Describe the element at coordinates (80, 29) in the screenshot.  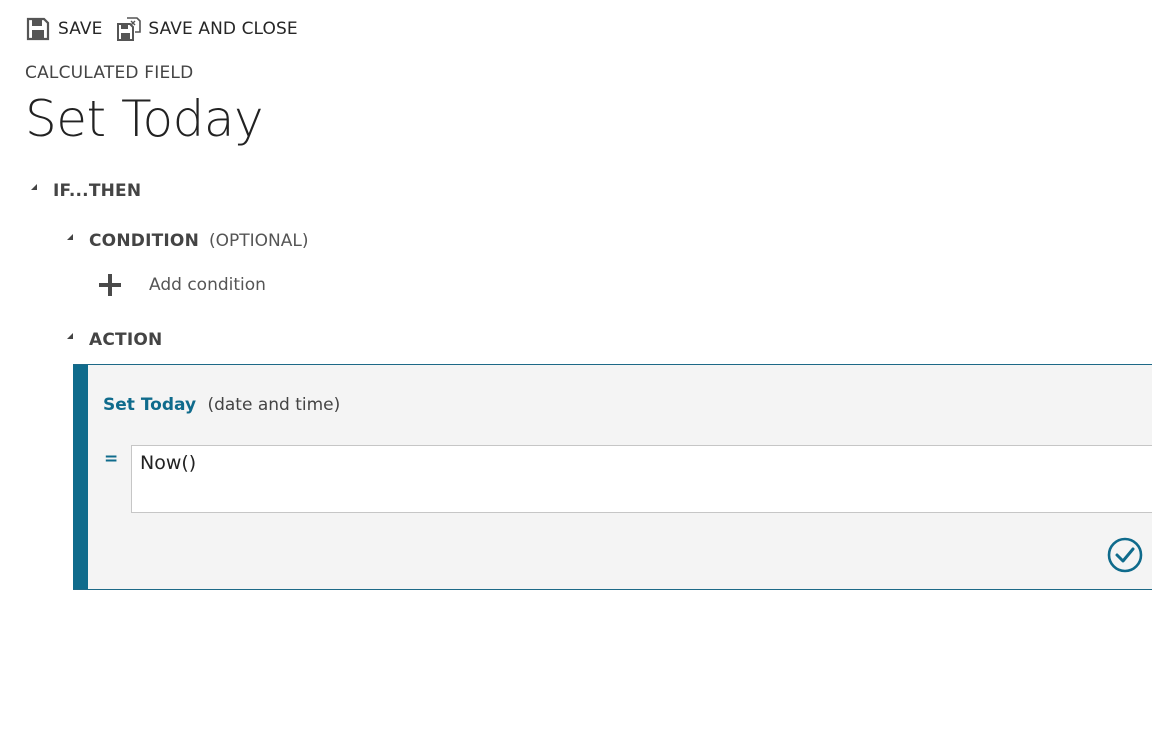
I see `save-label: SAVE` at that location.